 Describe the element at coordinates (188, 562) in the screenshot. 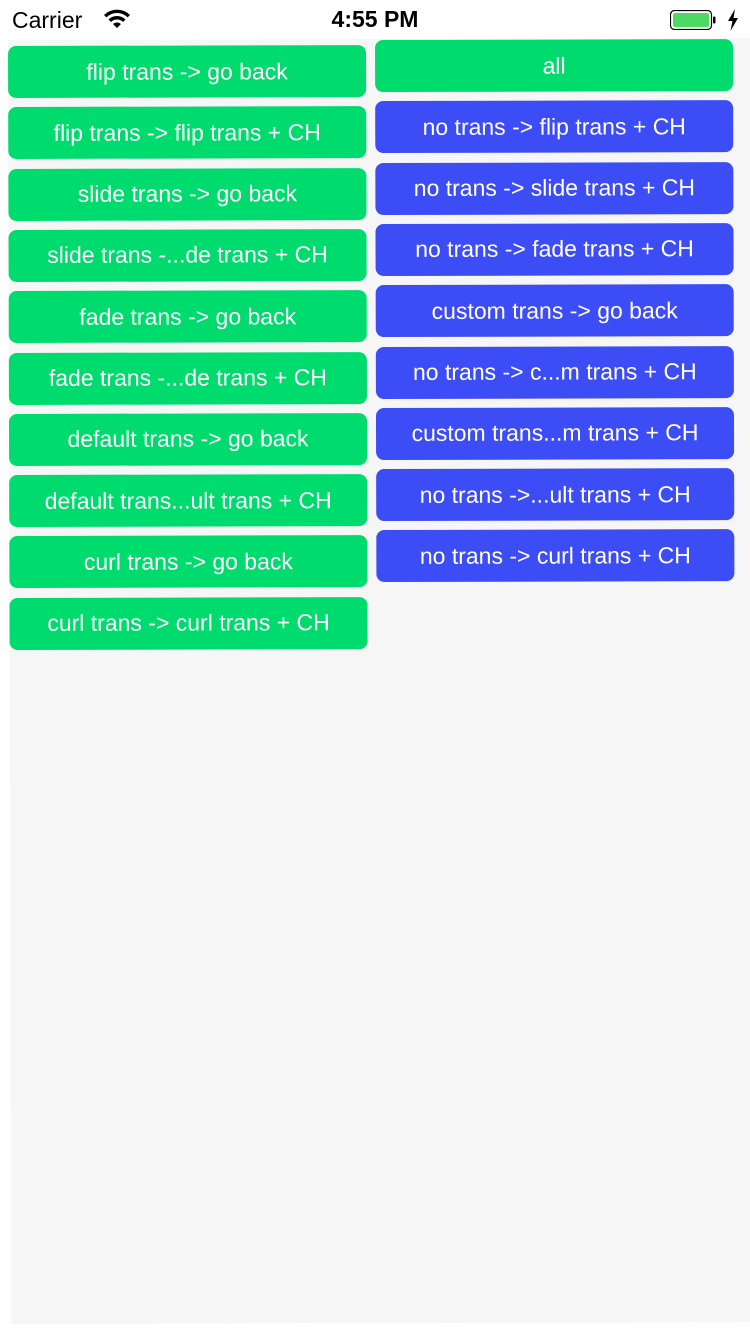

I see `button-curl-trans-go-back: curl trans -> go back` at that location.